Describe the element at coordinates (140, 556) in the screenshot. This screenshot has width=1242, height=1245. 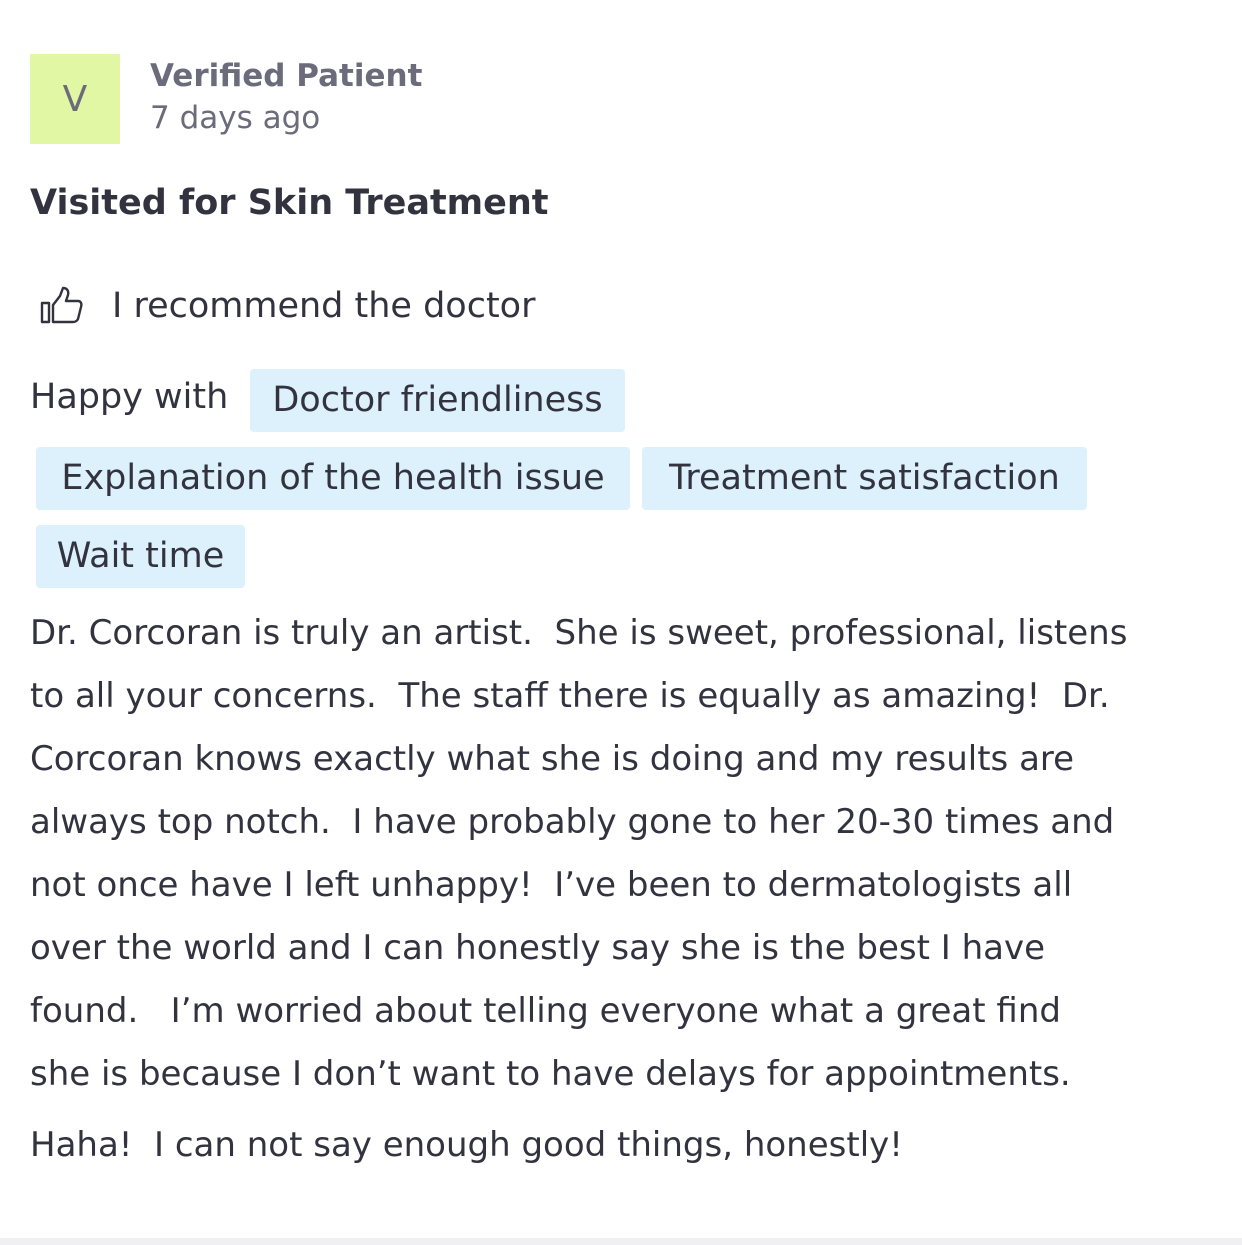
I see `tag-wait-time: Wait time` at that location.